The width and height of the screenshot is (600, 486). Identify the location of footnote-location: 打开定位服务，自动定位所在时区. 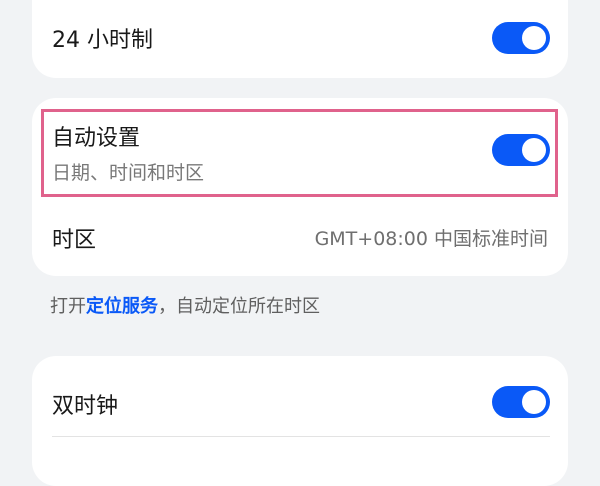
(185, 305).